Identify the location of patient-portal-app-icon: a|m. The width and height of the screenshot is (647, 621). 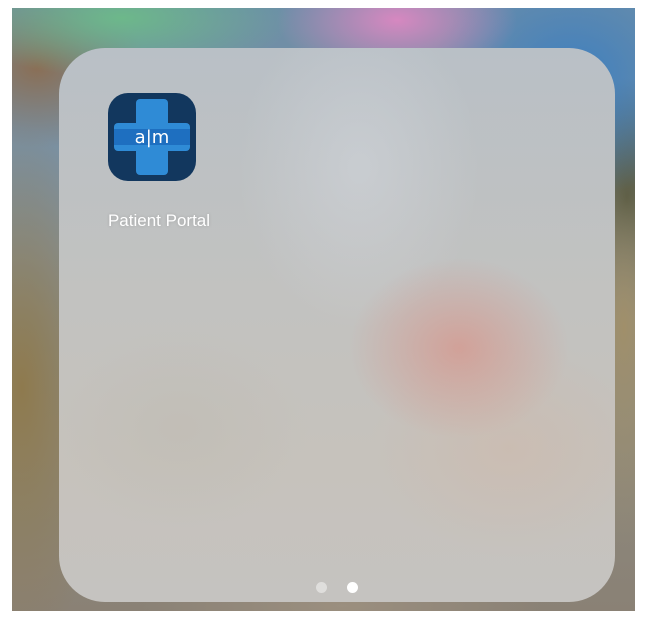
(152, 137).